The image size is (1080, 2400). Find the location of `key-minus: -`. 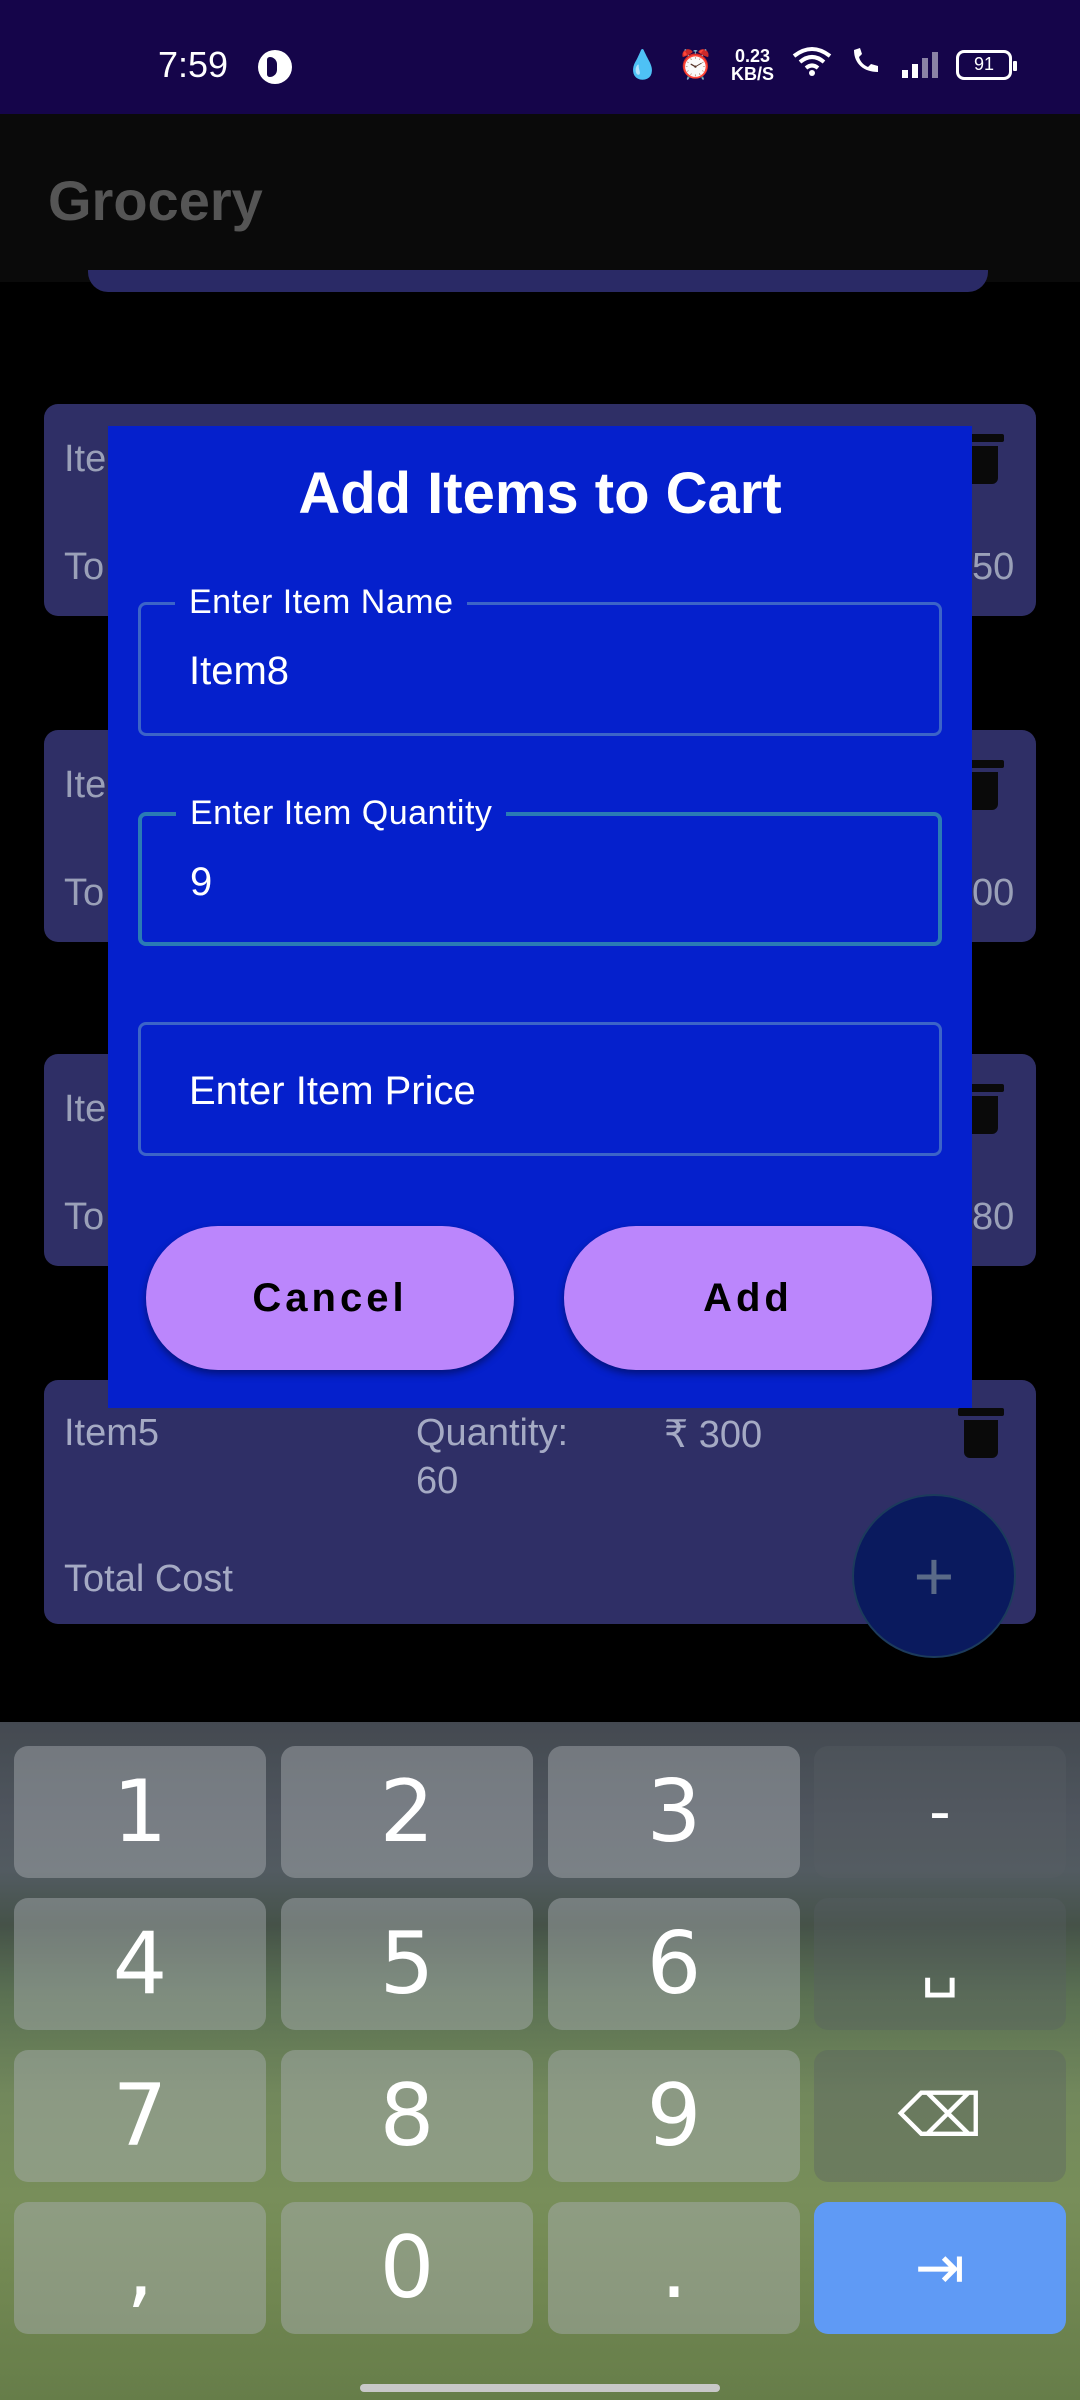

key-minus: - is located at coordinates (940, 1812).